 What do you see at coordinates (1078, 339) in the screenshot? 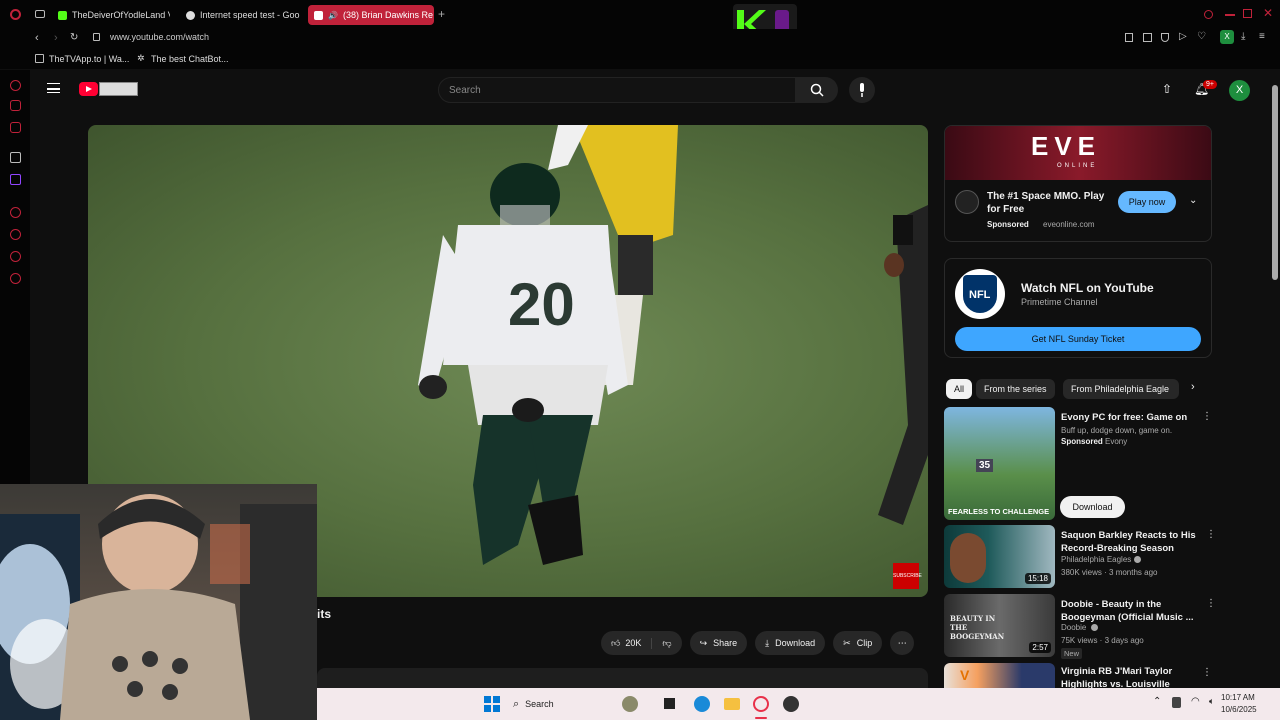
I see `nfl-sunday-ticket-button: Get NFL Sunday Ticket` at bounding box center [1078, 339].